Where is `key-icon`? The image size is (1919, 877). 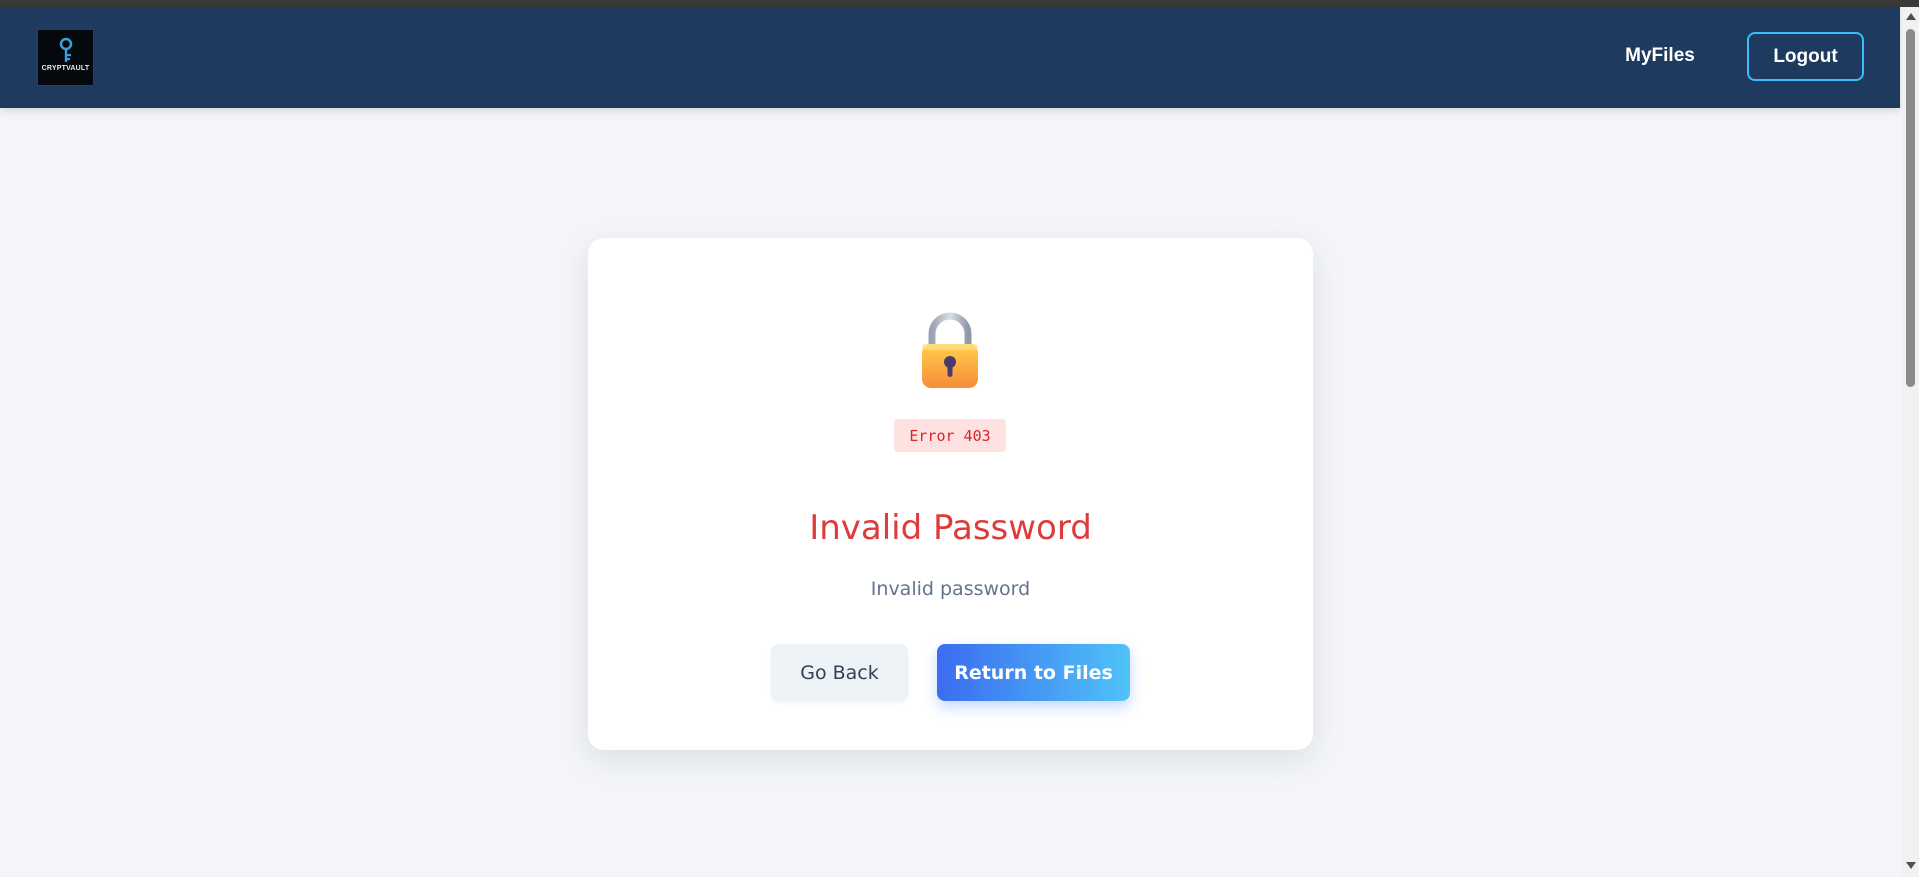
key-icon is located at coordinates (66, 49).